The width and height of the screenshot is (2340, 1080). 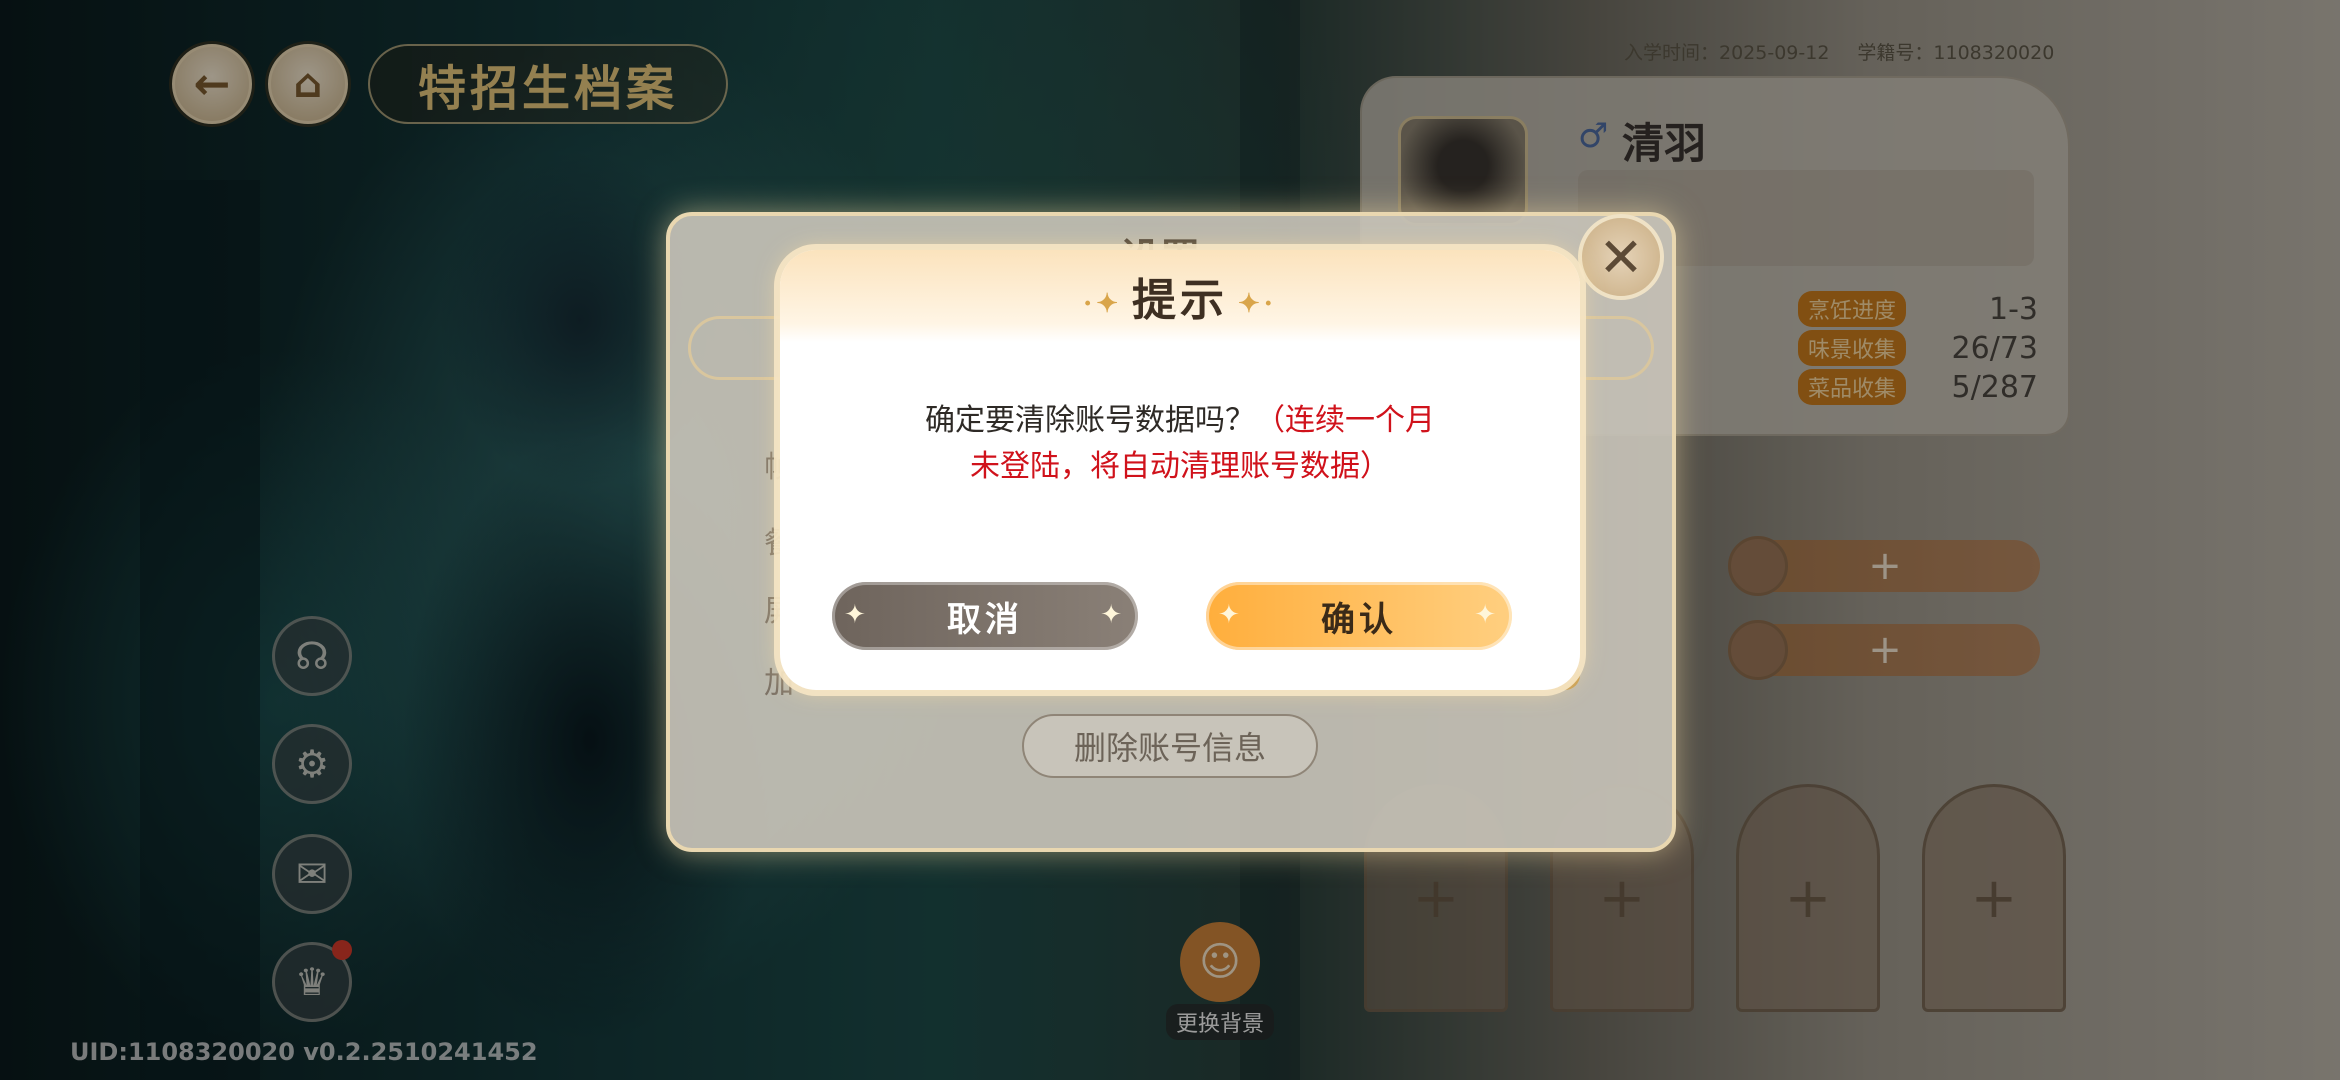 I want to click on sparkle-icon: ·✦, so click(x=1102, y=303).